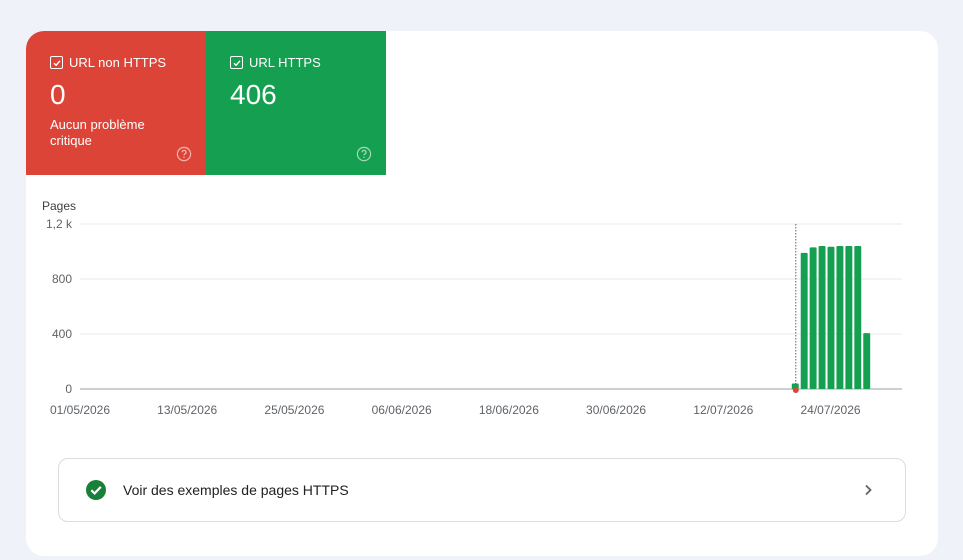  Describe the element at coordinates (830, 410) in the screenshot. I see `x-tick-label: 24/07/2026` at that location.